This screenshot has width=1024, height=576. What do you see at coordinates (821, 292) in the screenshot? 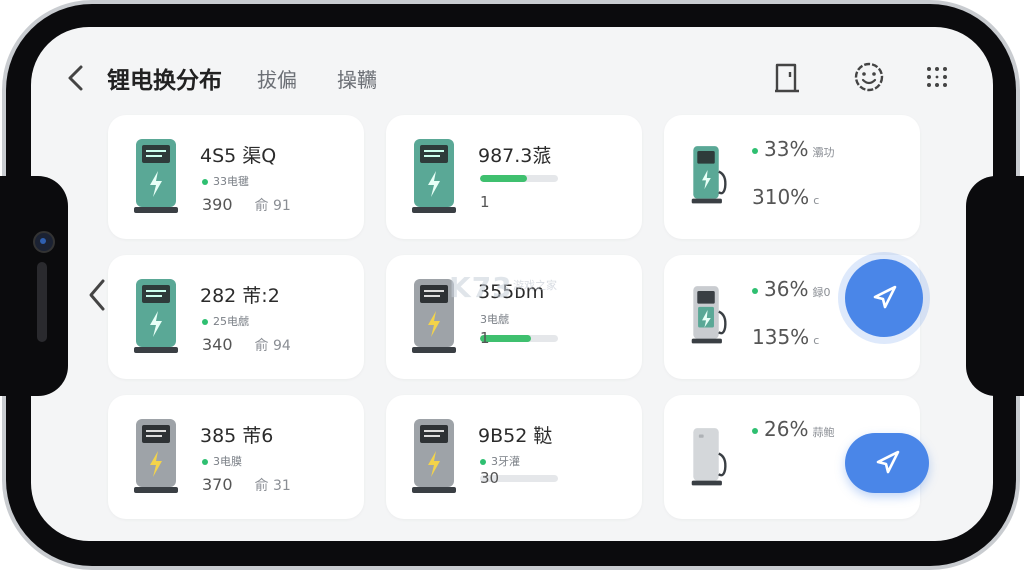
I see `percent-label: 録0` at bounding box center [821, 292].